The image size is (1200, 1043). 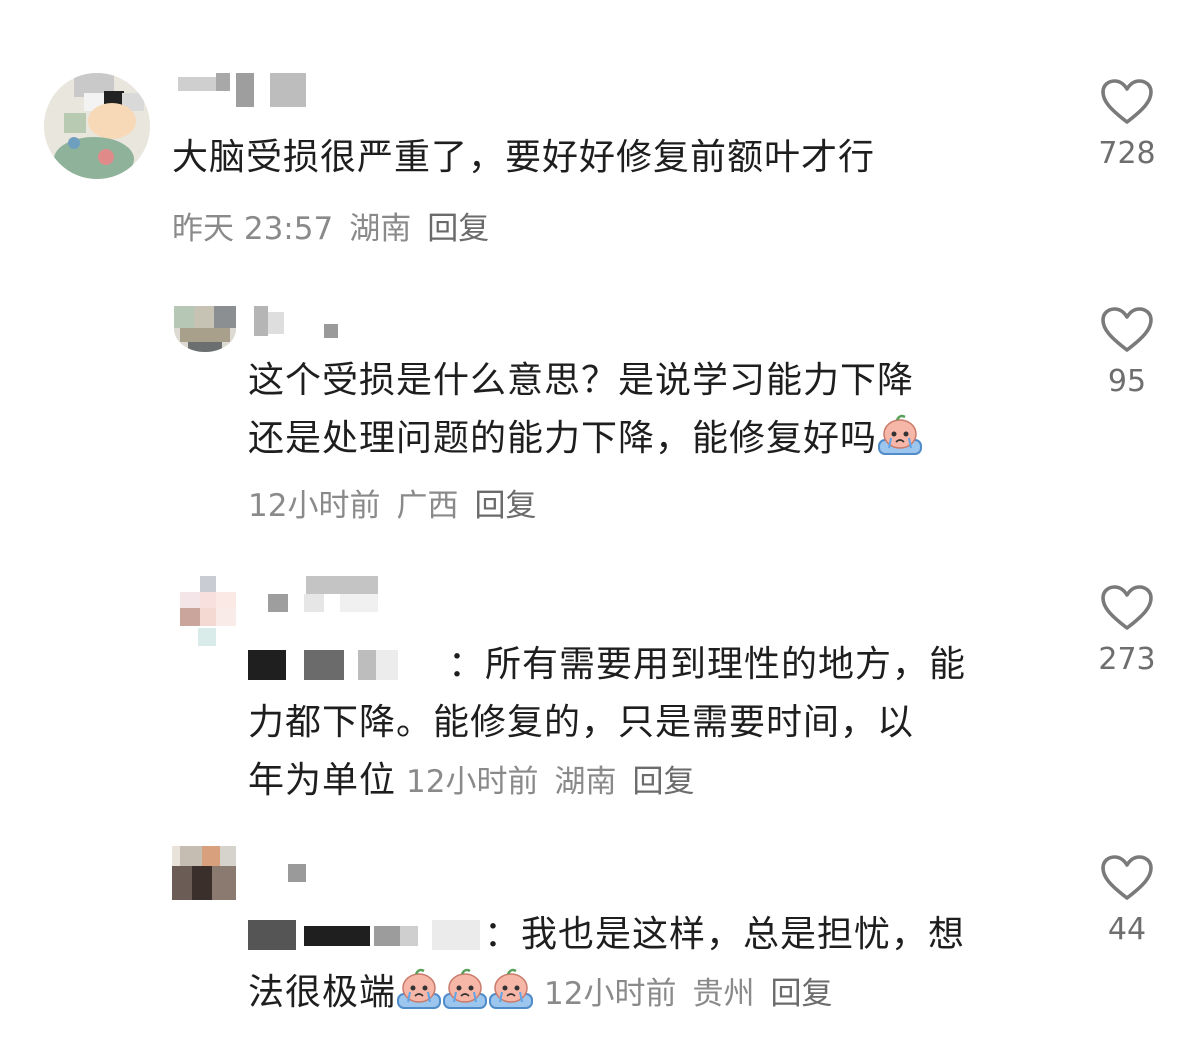 What do you see at coordinates (1127, 659) in the screenshot?
I see `like-count: 273` at bounding box center [1127, 659].